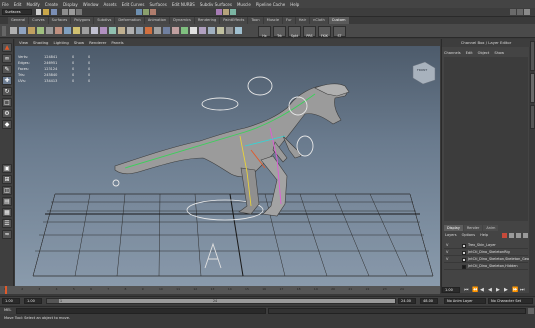  Describe the element at coordinates (11, 301) in the screenshot. I see `animation-start-field: 1.00` at that location.